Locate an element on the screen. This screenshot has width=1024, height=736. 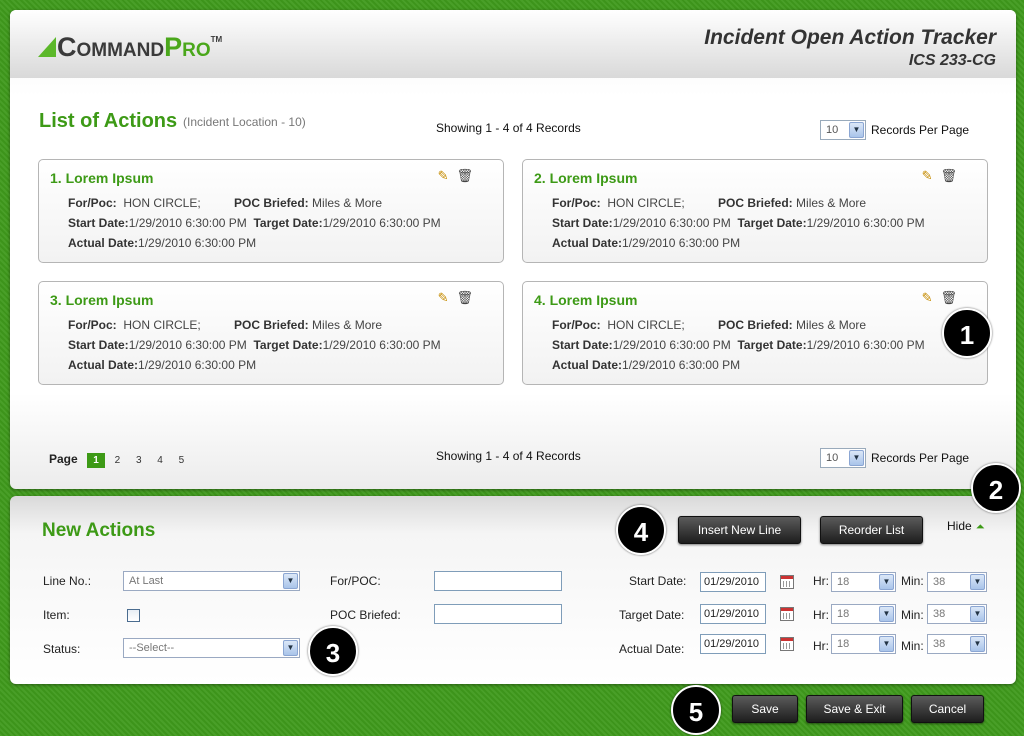
records-per-page-label-bottom: Records Per Page is located at coordinates (920, 458).